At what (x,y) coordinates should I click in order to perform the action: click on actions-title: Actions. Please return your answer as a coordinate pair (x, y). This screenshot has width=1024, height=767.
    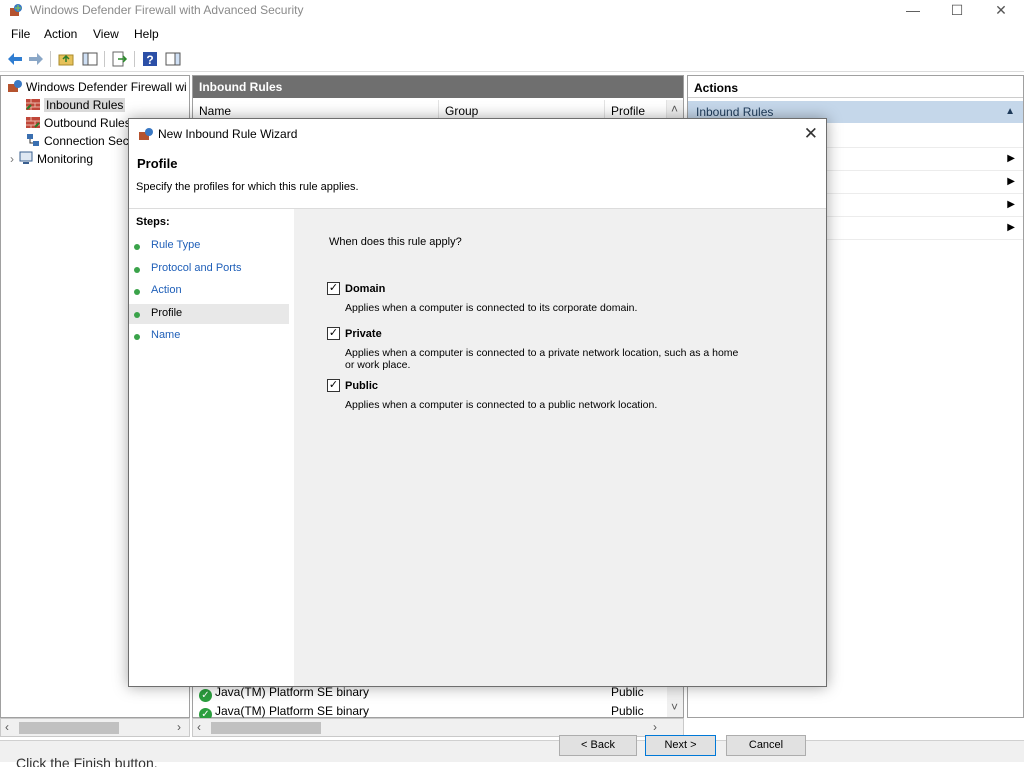
    Looking at the image, I should click on (855, 87).